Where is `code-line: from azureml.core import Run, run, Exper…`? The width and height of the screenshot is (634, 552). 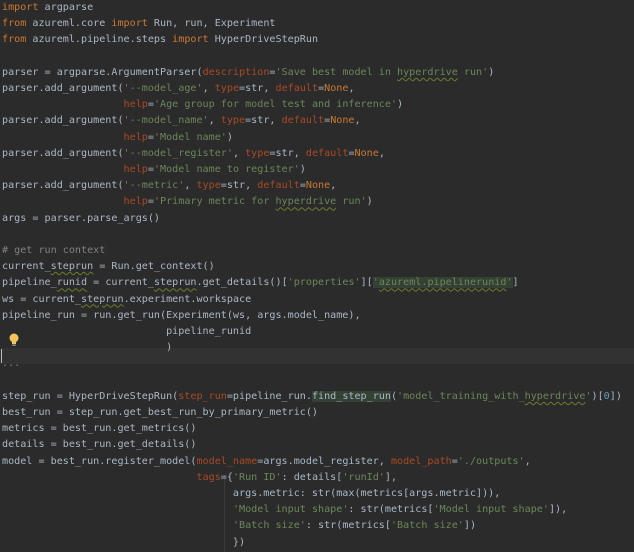
code-line: from azureml.core import Run, run, Exper… is located at coordinates (138, 24).